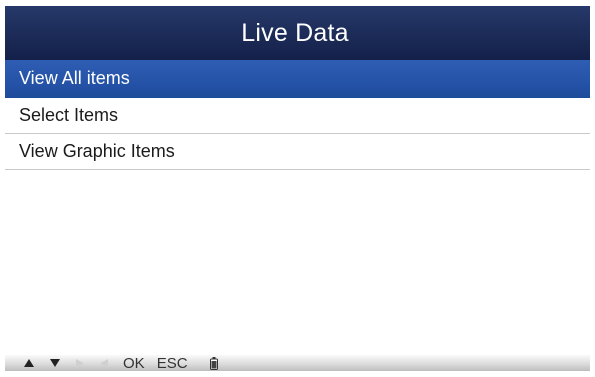 The width and height of the screenshot is (595, 377). I want to click on key-hint-bar: OK ESC, so click(297, 363).